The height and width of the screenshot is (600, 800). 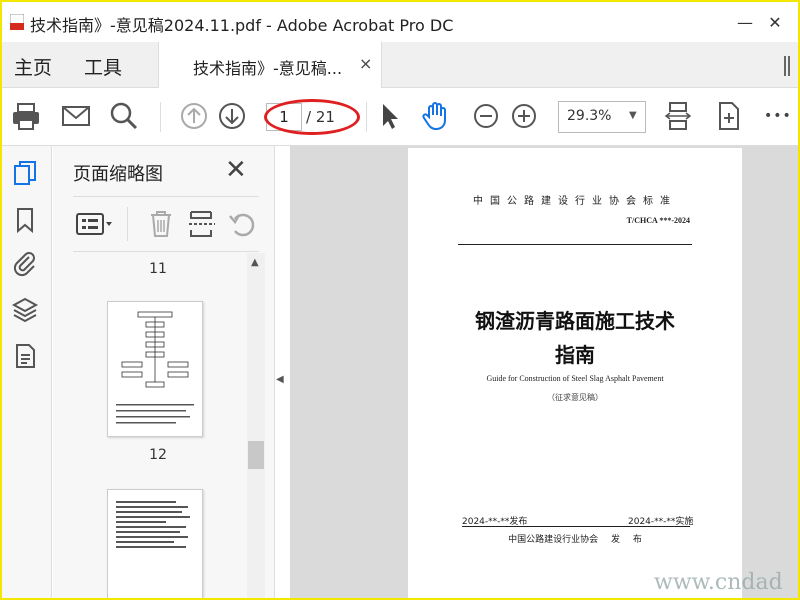 What do you see at coordinates (26, 116) in the screenshot?
I see `print-icon` at bounding box center [26, 116].